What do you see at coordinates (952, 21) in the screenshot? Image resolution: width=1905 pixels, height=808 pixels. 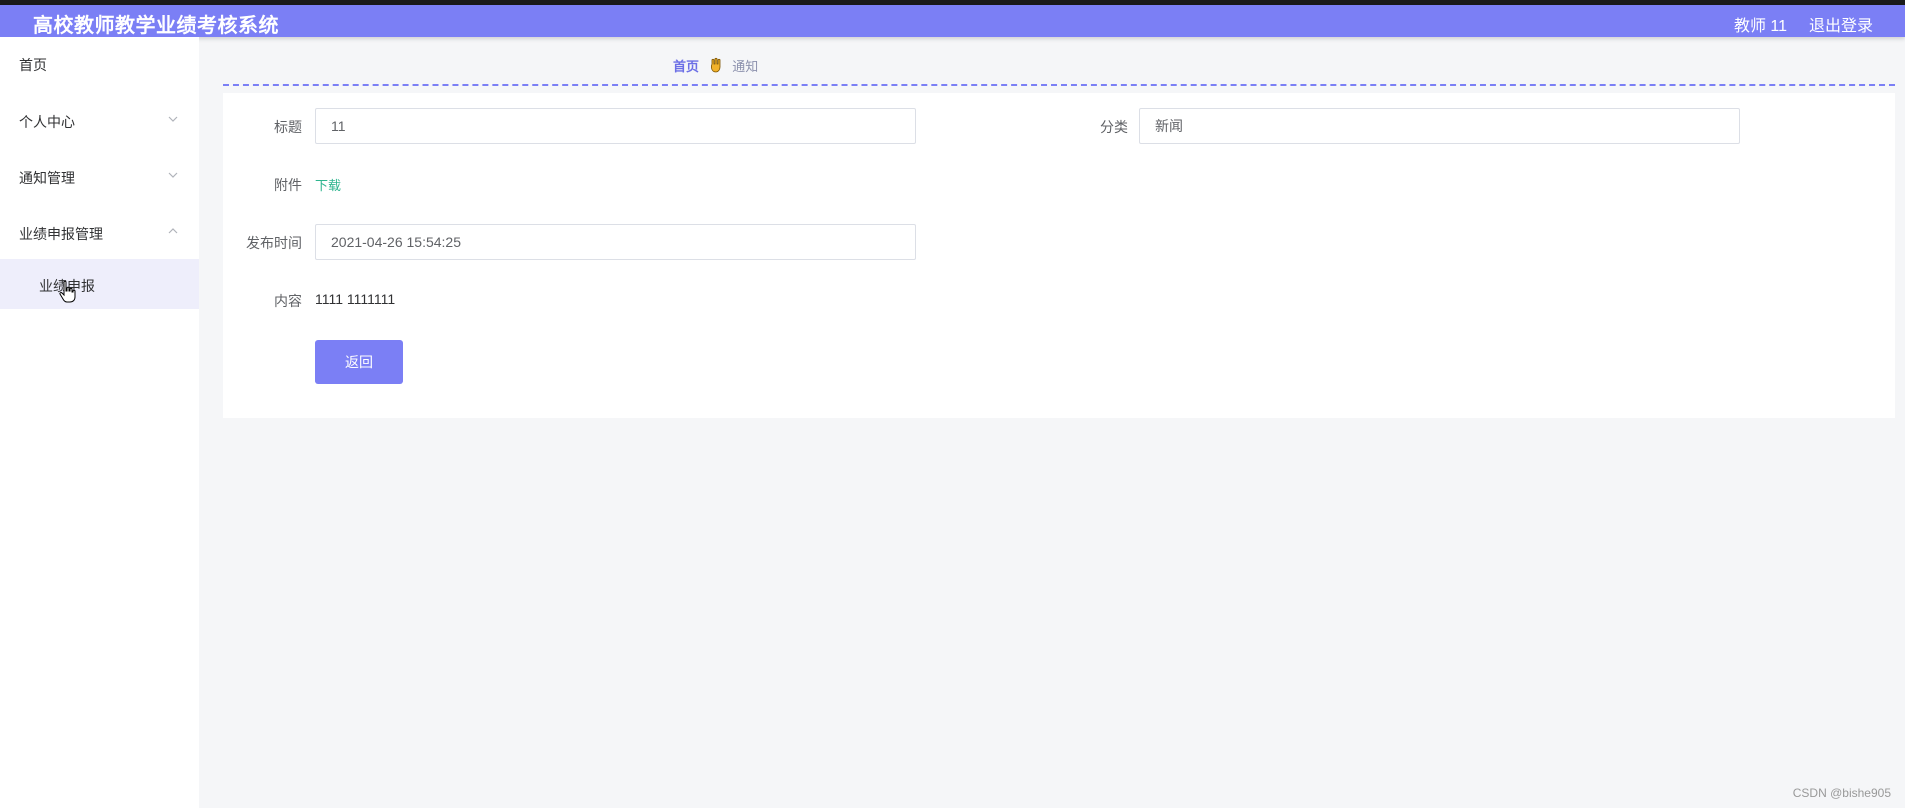 I see `app-header: 高校教师教学业绩考核系统 教师 11 退出登录` at bounding box center [952, 21].